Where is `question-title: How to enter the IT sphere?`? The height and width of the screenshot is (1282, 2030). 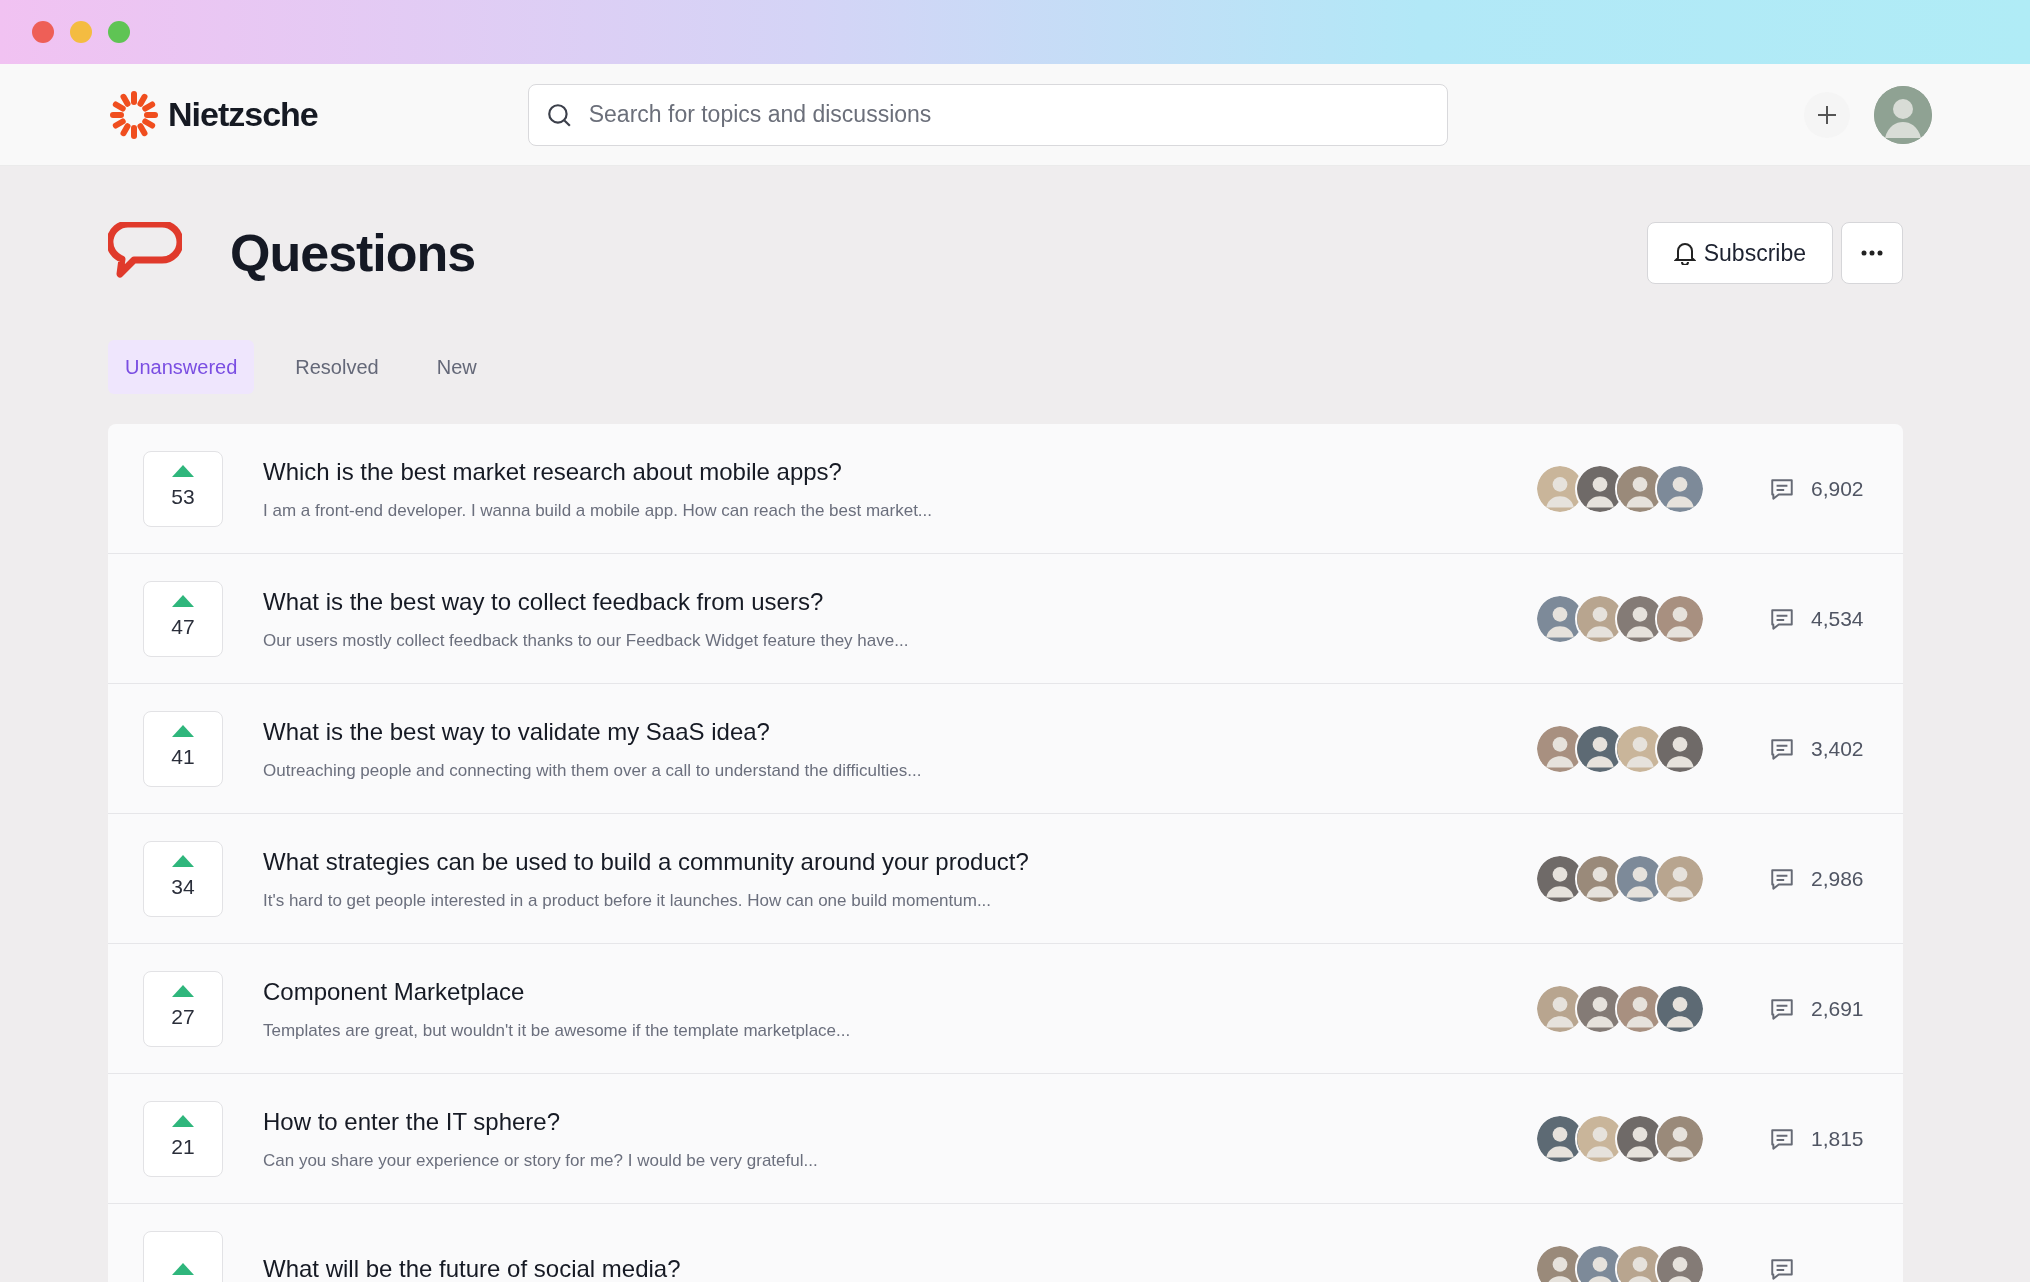
question-title: How to enter the IT sphere? is located at coordinates (412, 1122).